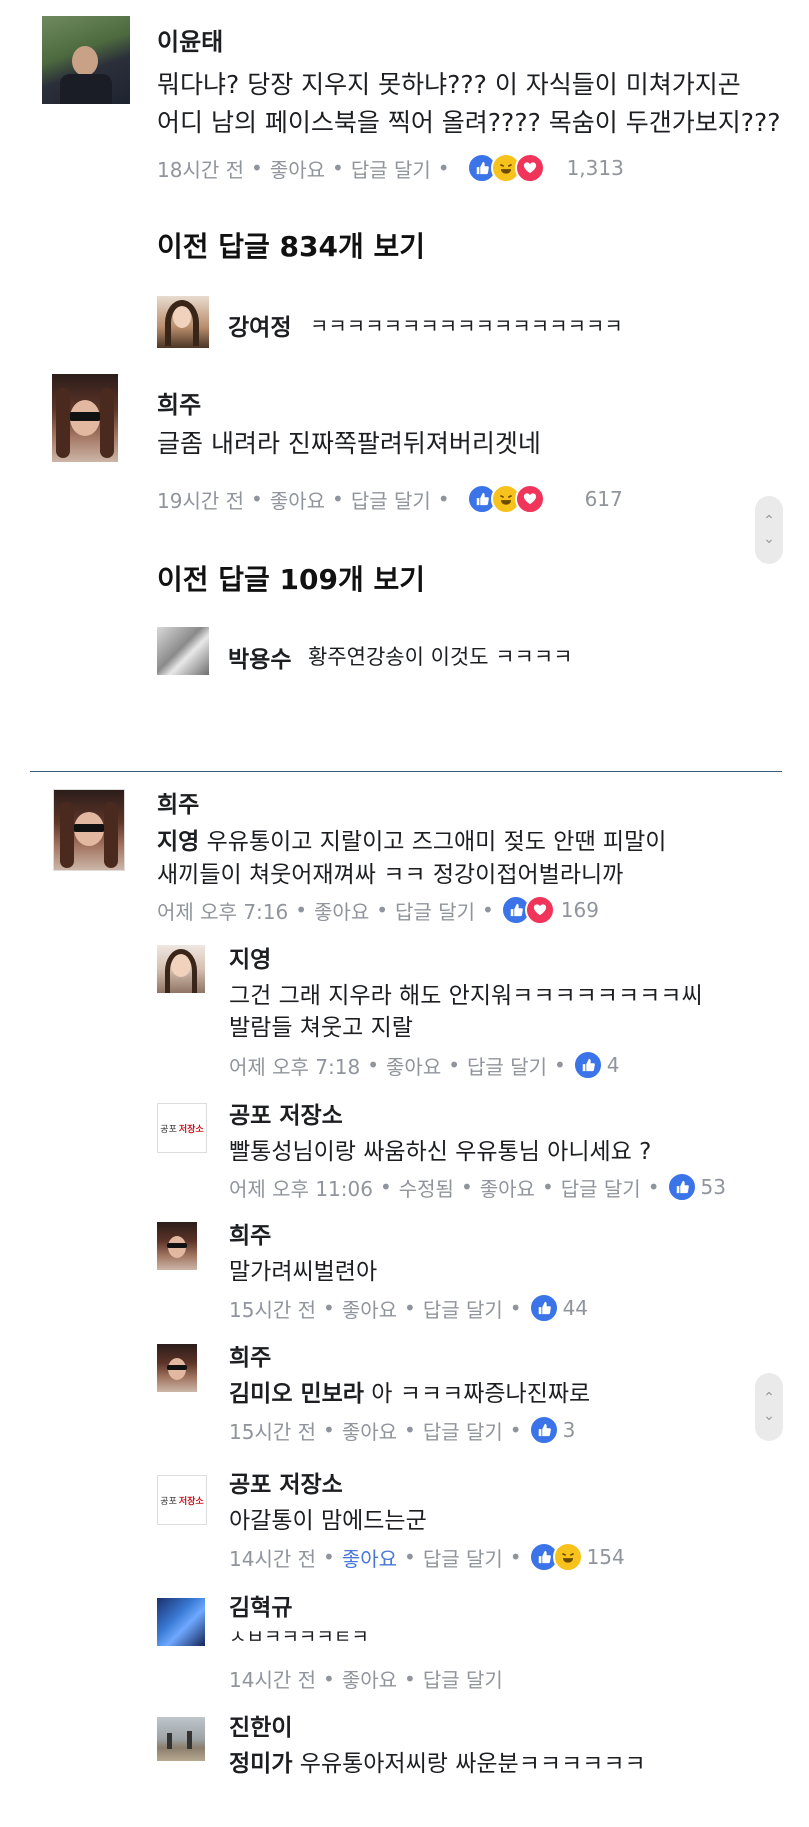 The width and height of the screenshot is (809, 1827). What do you see at coordinates (260, 1725) in the screenshot?
I see `reply-author: 진한이` at bounding box center [260, 1725].